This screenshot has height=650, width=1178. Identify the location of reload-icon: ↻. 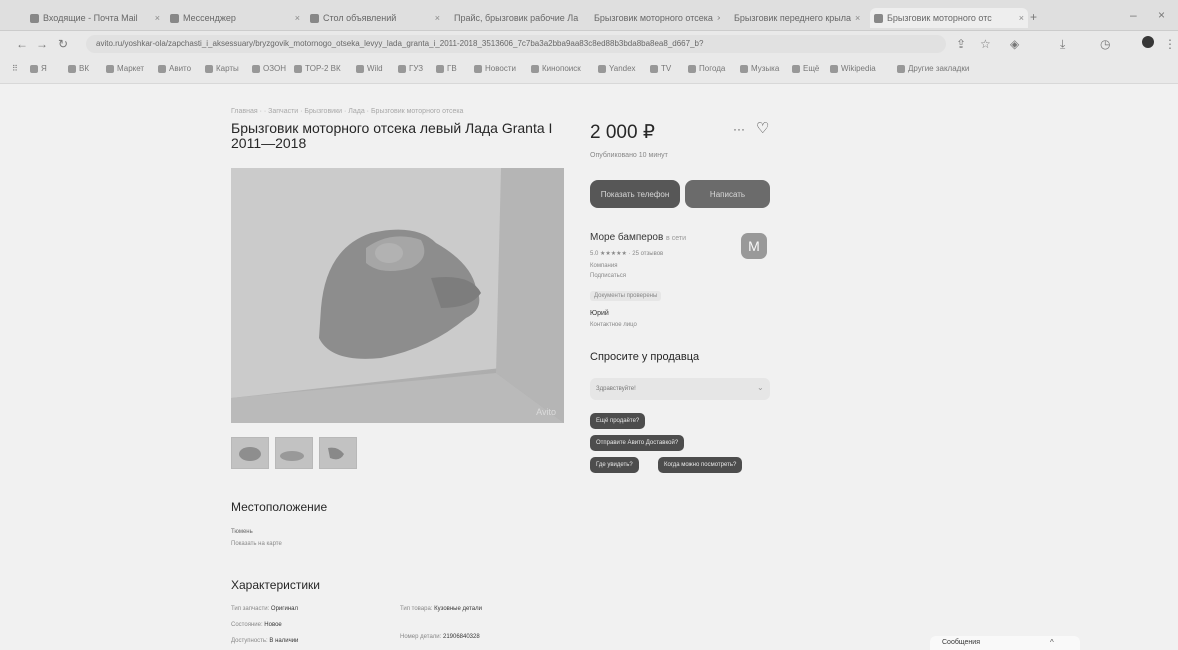
(63, 44).